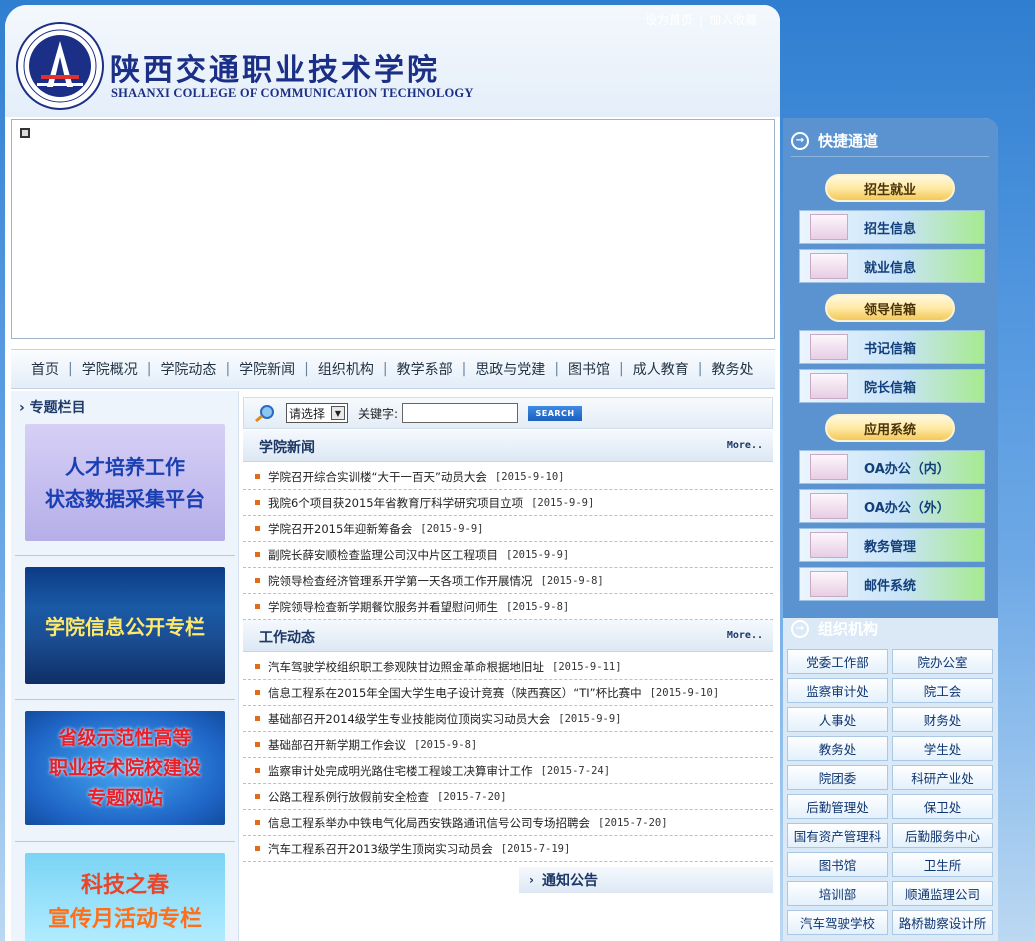 Image resolution: width=1035 pixels, height=941 pixels. I want to click on quick-link-button: 书记信箱, so click(892, 347).